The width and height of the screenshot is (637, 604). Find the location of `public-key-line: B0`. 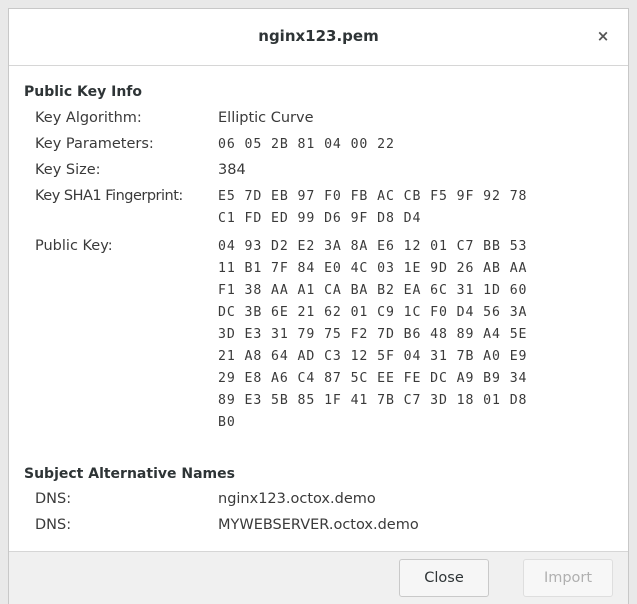

public-key-line: B0 is located at coordinates (227, 422).